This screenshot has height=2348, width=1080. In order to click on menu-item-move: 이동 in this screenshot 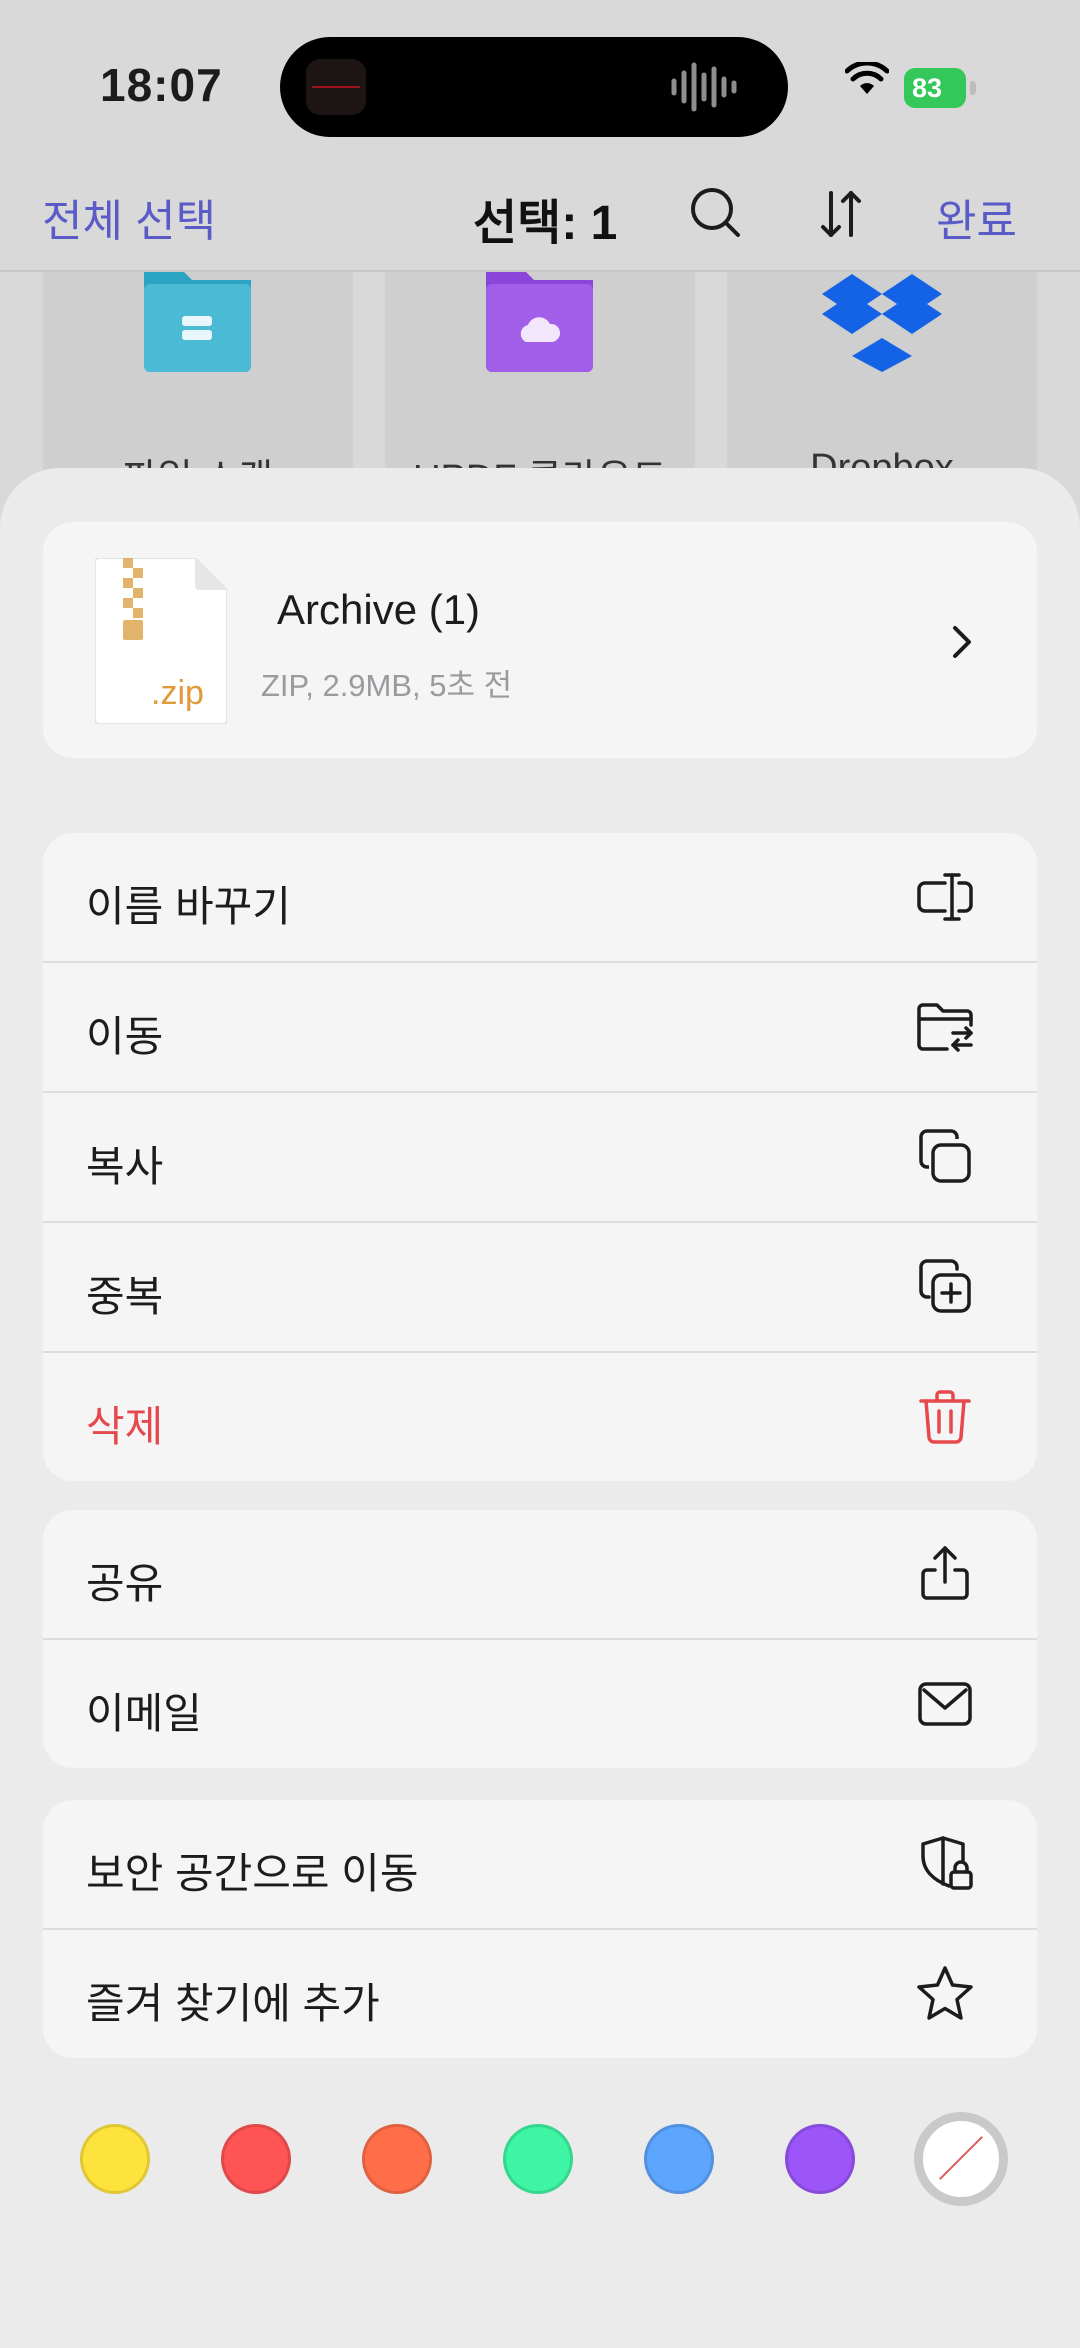, I will do `click(540, 1026)`.